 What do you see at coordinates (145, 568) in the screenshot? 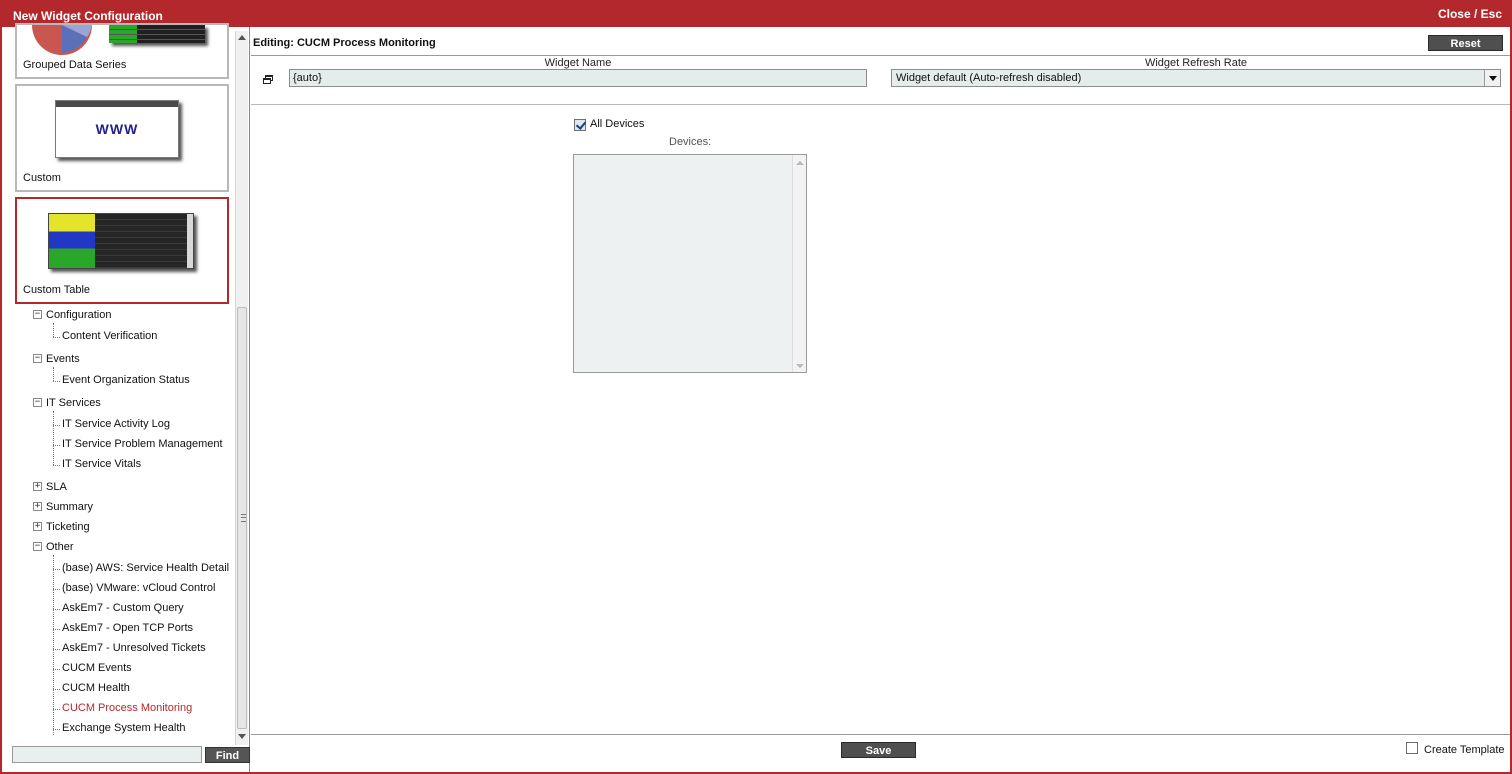
I see `tree-item-aws-service-health-detail: (base) AWS: Service Health Detail` at bounding box center [145, 568].